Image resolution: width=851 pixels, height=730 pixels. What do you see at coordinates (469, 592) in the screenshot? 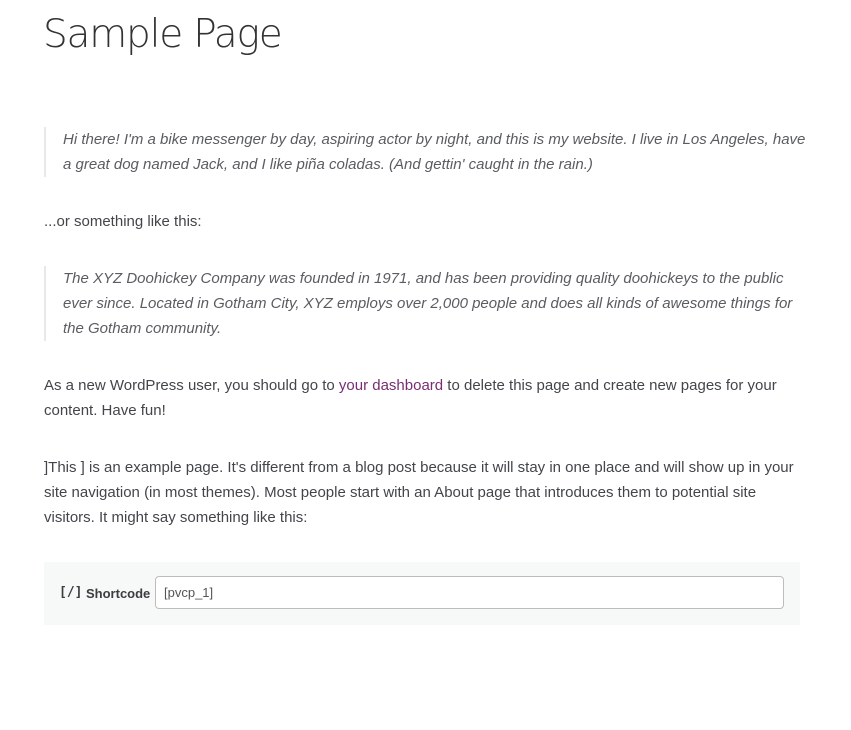
I see `shortcode-input` at bounding box center [469, 592].